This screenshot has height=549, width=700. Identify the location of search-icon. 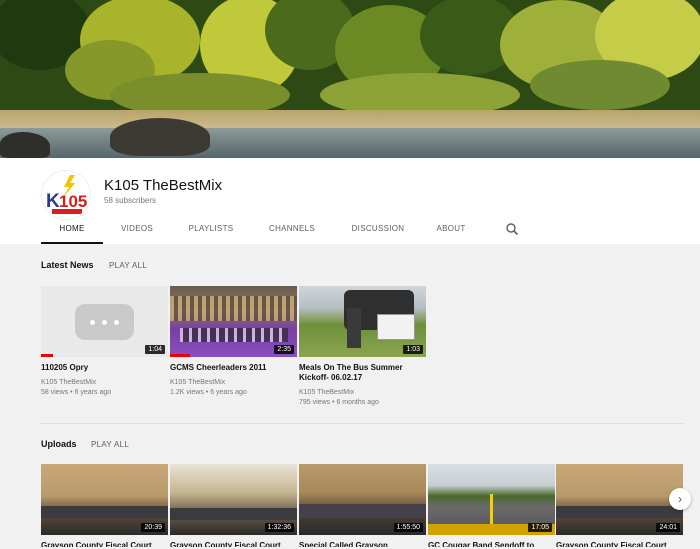
(512, 229).